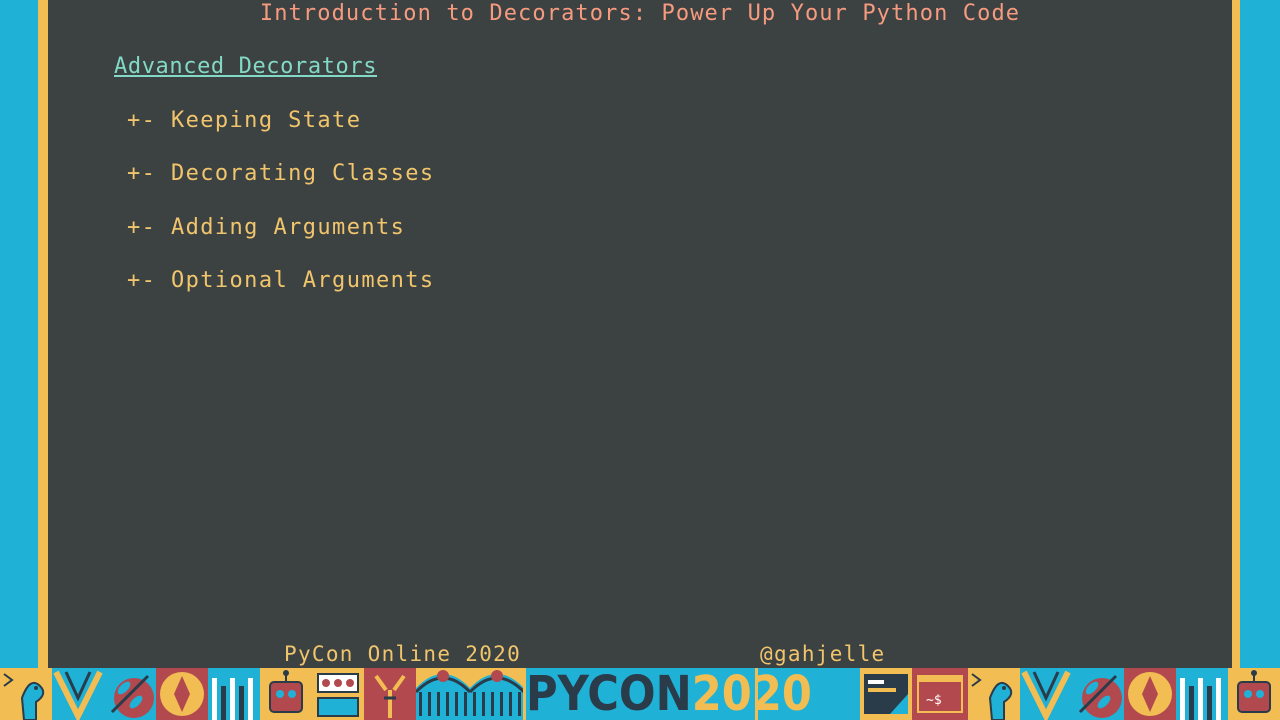  I want to click on logo-year-text: 2020, so click(751, 694).